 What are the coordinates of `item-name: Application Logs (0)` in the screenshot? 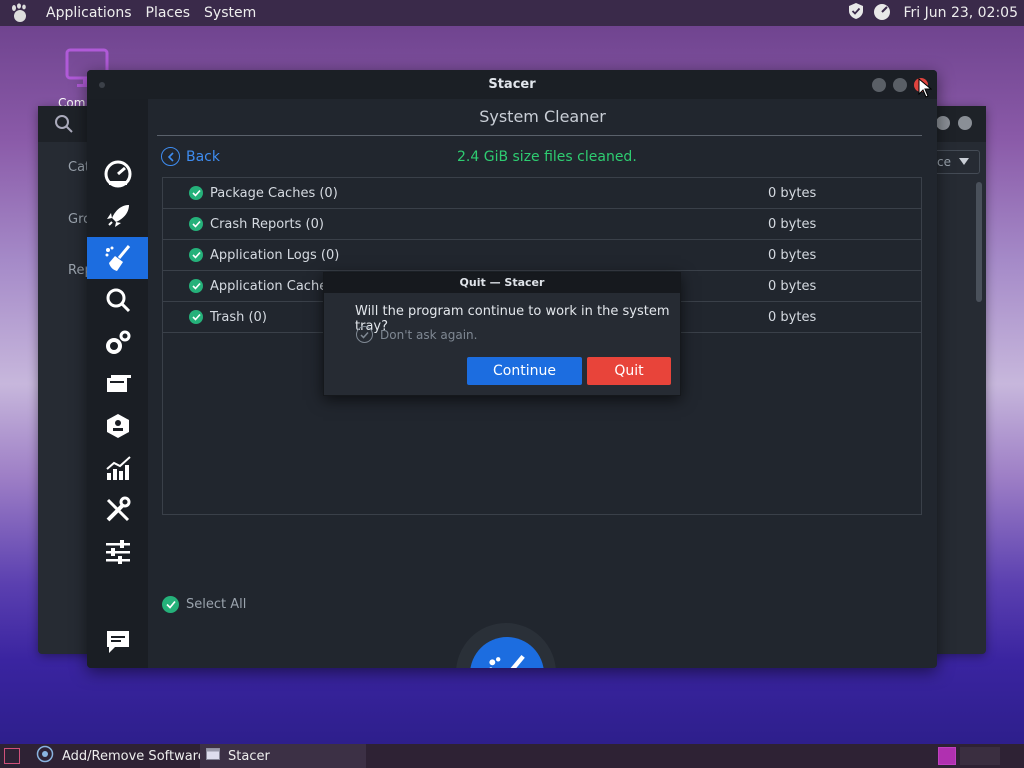 It's located at (275, 255).